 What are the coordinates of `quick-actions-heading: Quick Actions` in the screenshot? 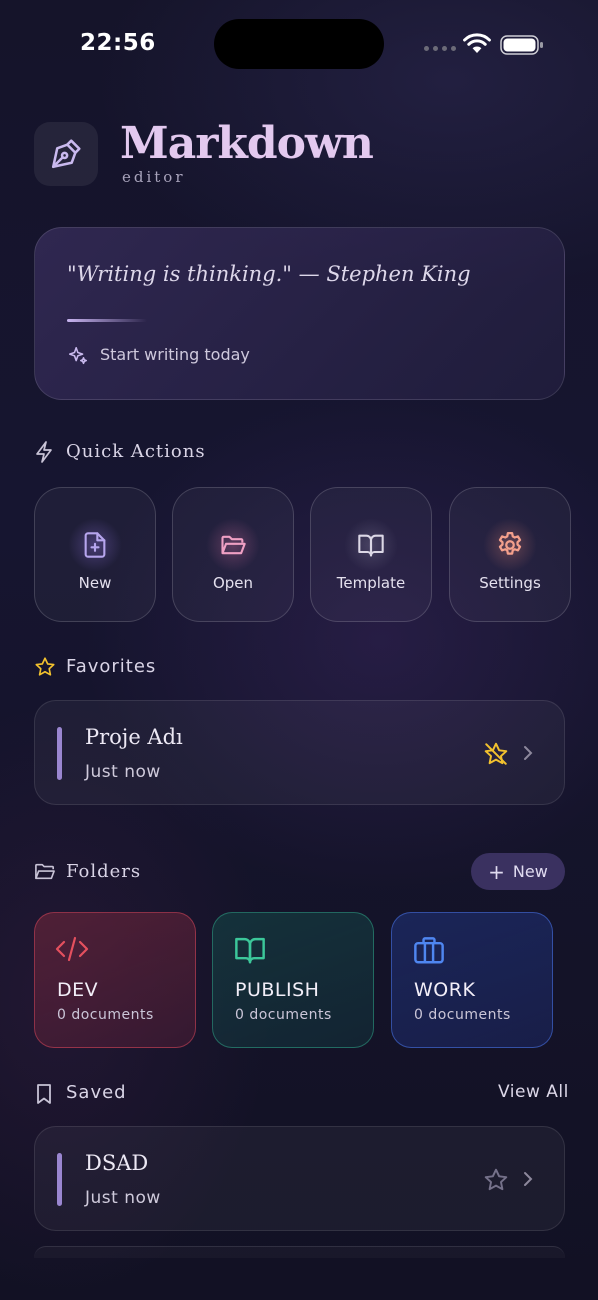 It's located at (136, 451).